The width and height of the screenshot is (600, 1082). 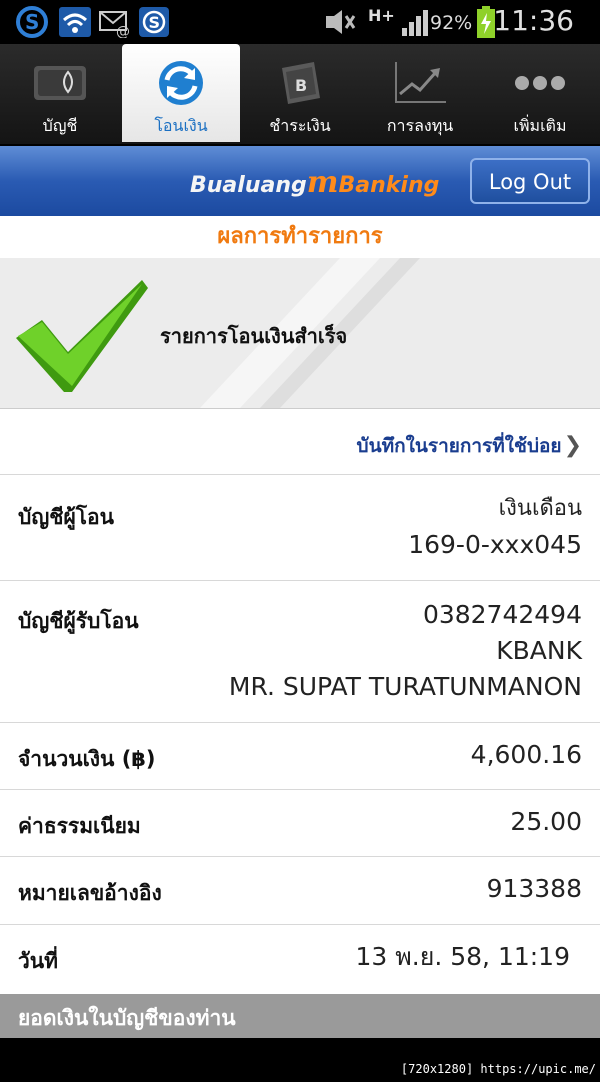 I want to click on date-row: วันที่ 13 พ.ย. 58, 11:19, so click(x=300, y=959).